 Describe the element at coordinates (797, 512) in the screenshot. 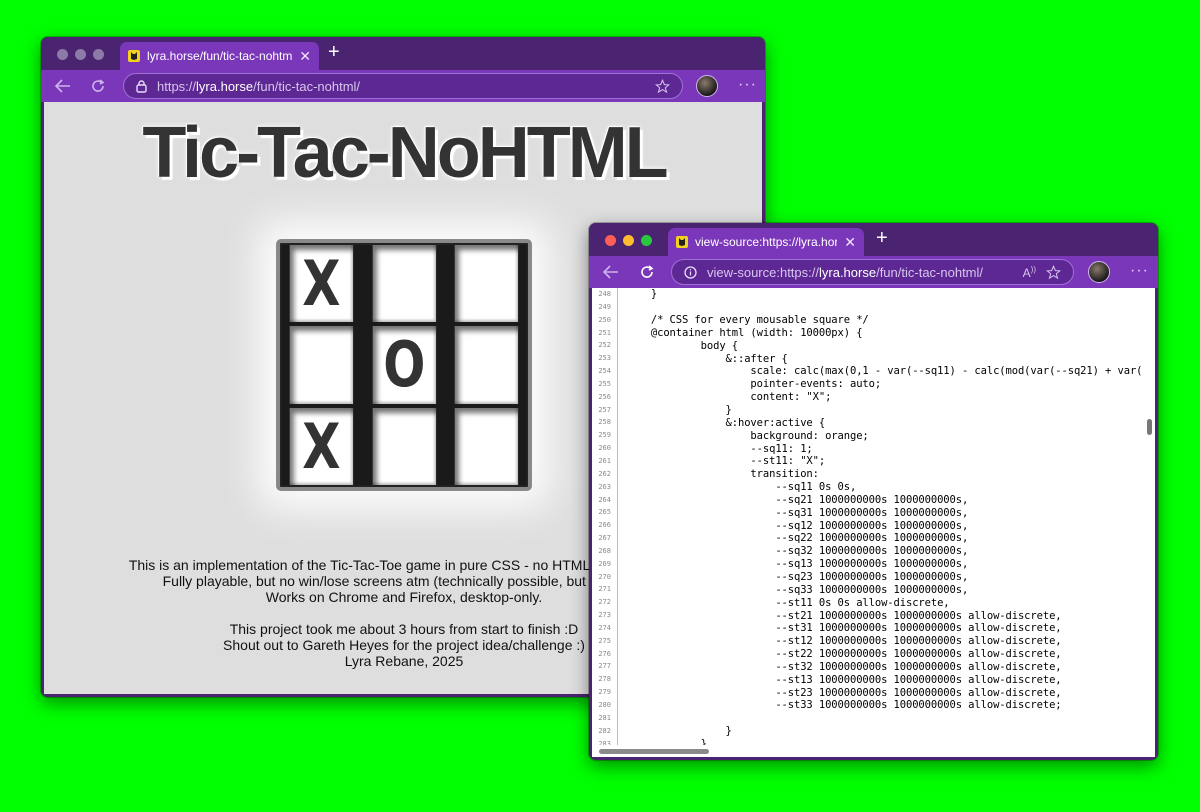

I see `line-code: --sq31 1000000000s 1000000000s,` at that location.